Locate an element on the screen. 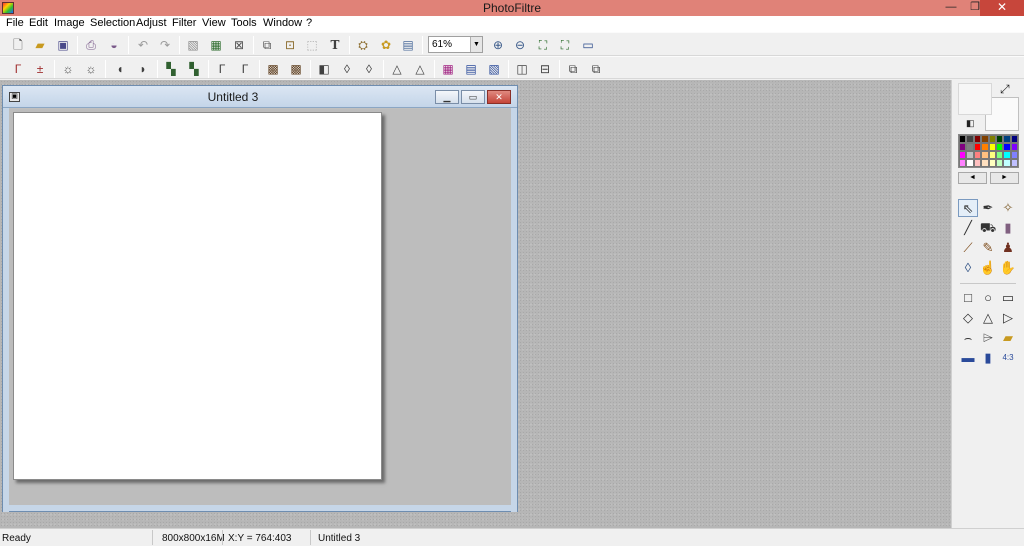  gamma-plus-icon: Γ is located at coordinates (245, 69).